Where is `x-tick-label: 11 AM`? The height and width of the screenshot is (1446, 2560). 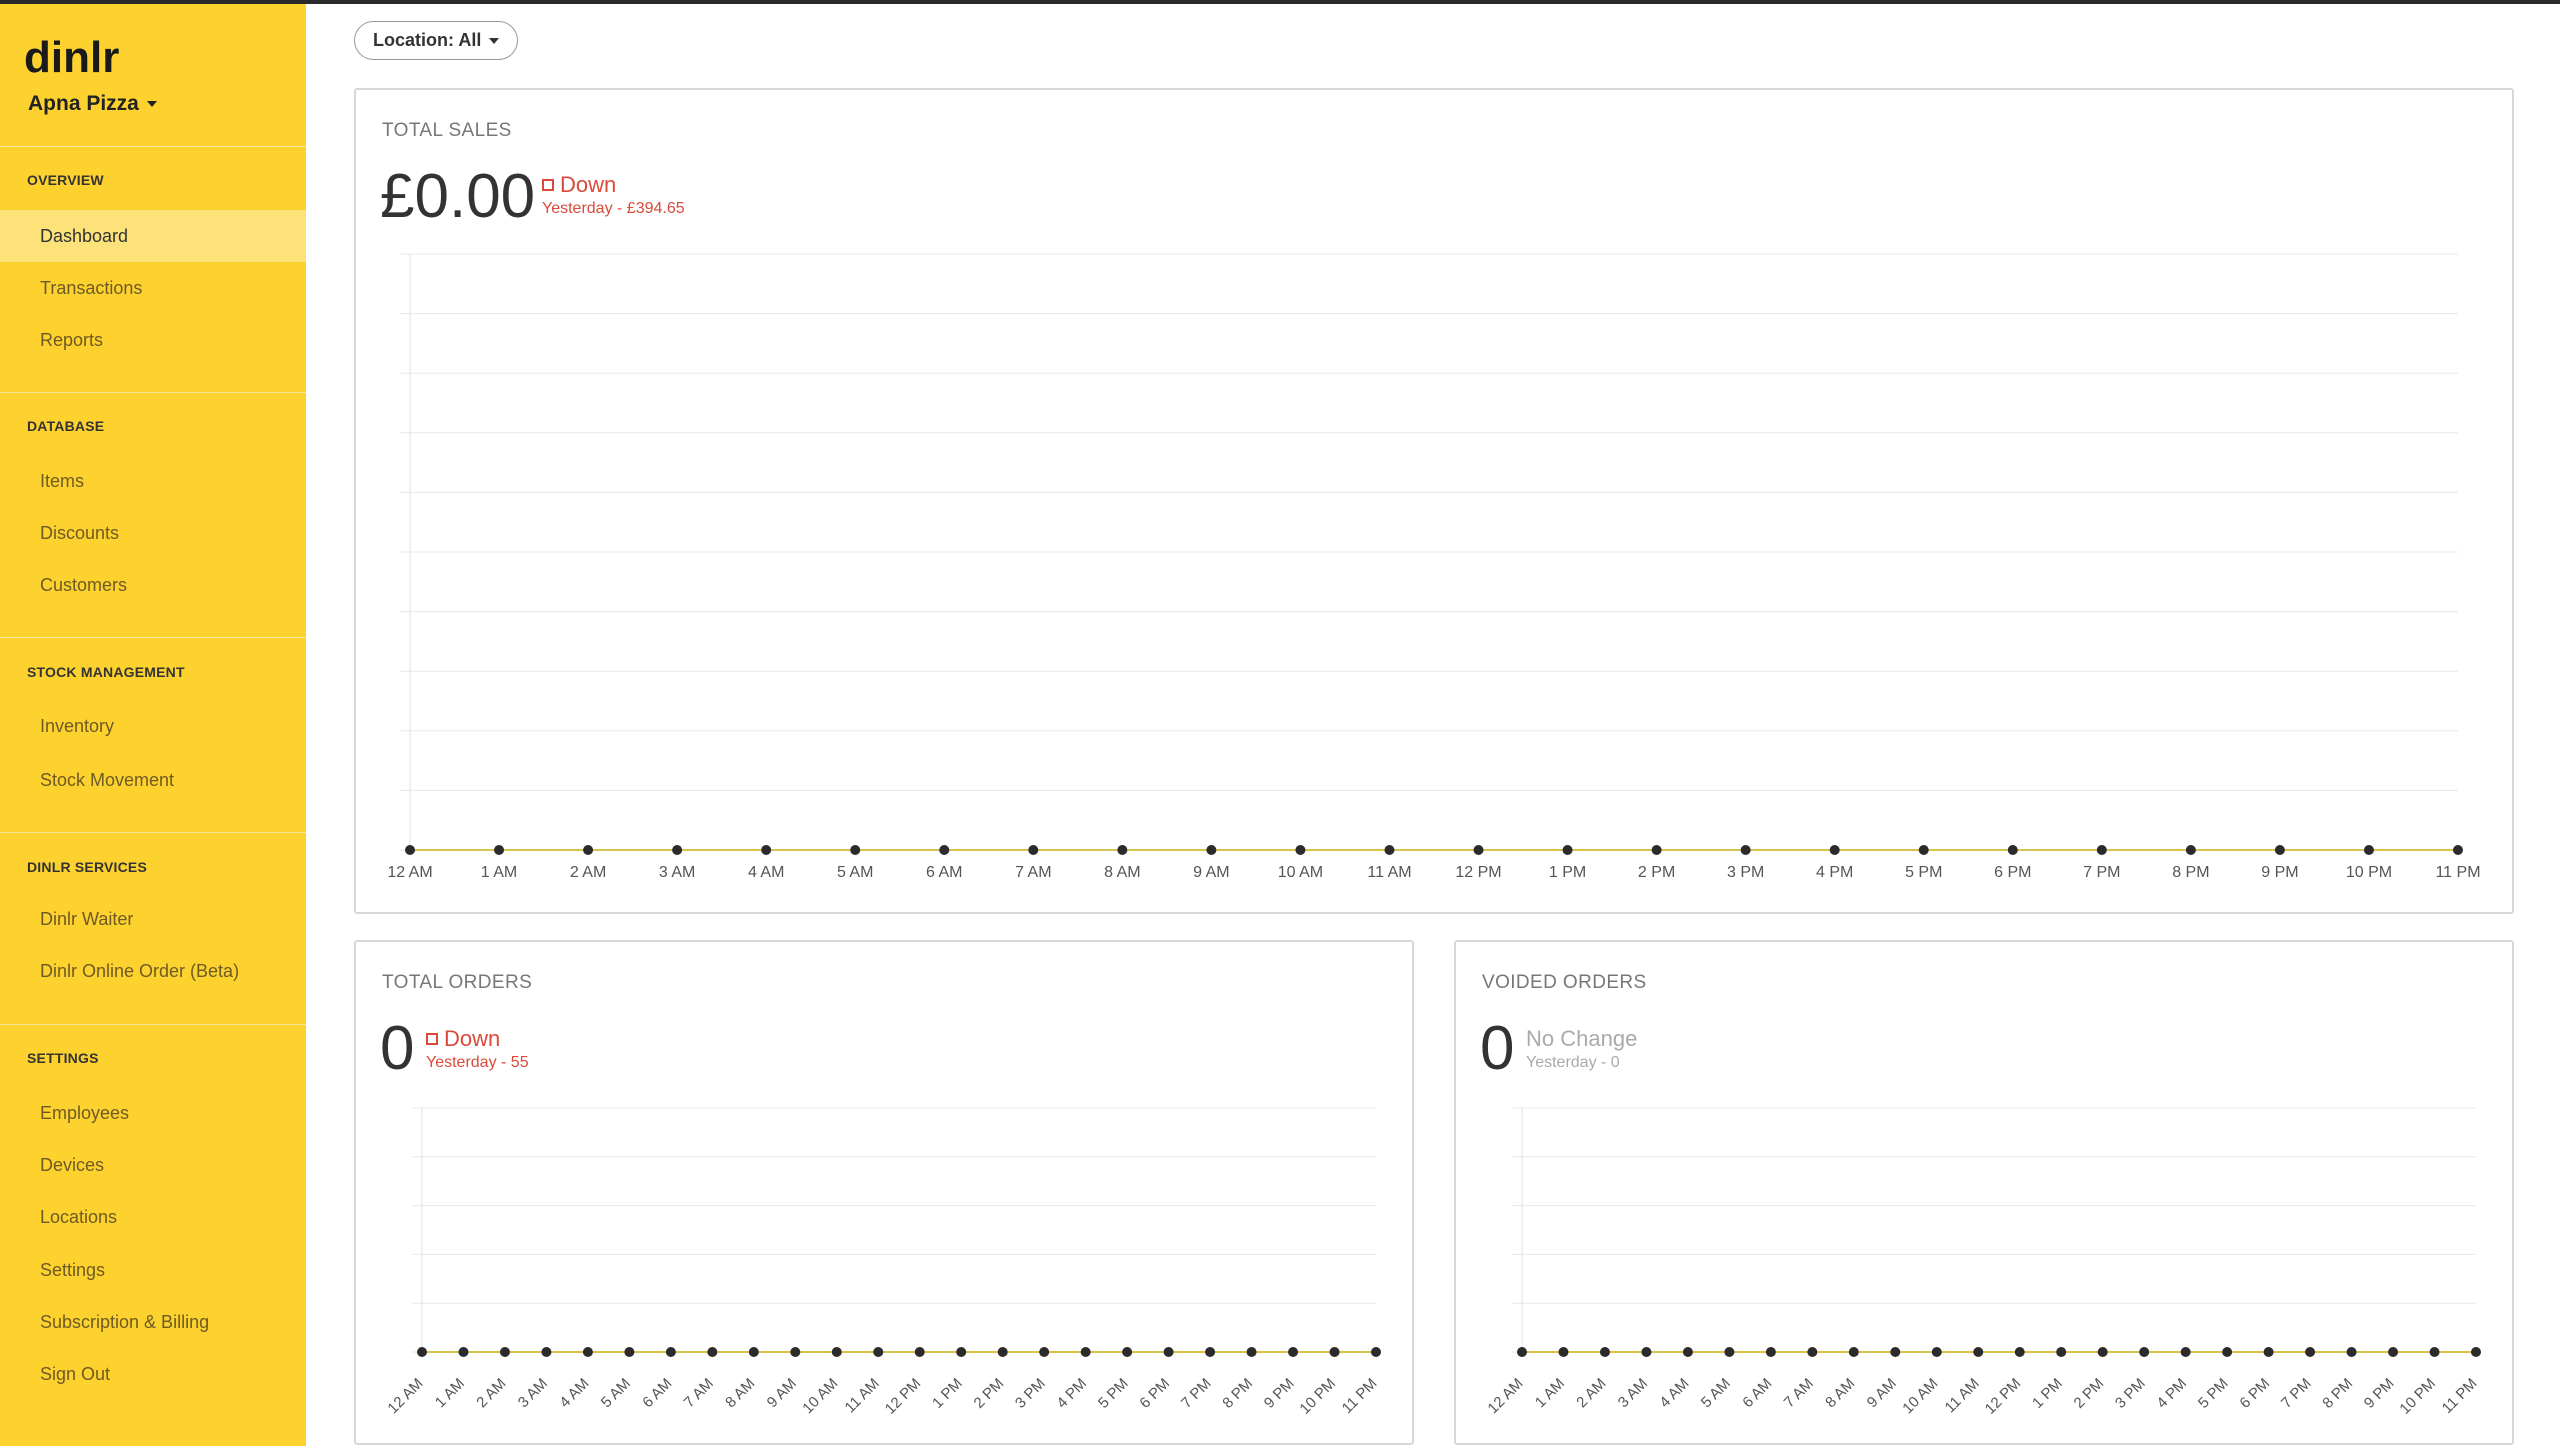
x-tick-label: 11 AM is located at coordinates (862, 1395).